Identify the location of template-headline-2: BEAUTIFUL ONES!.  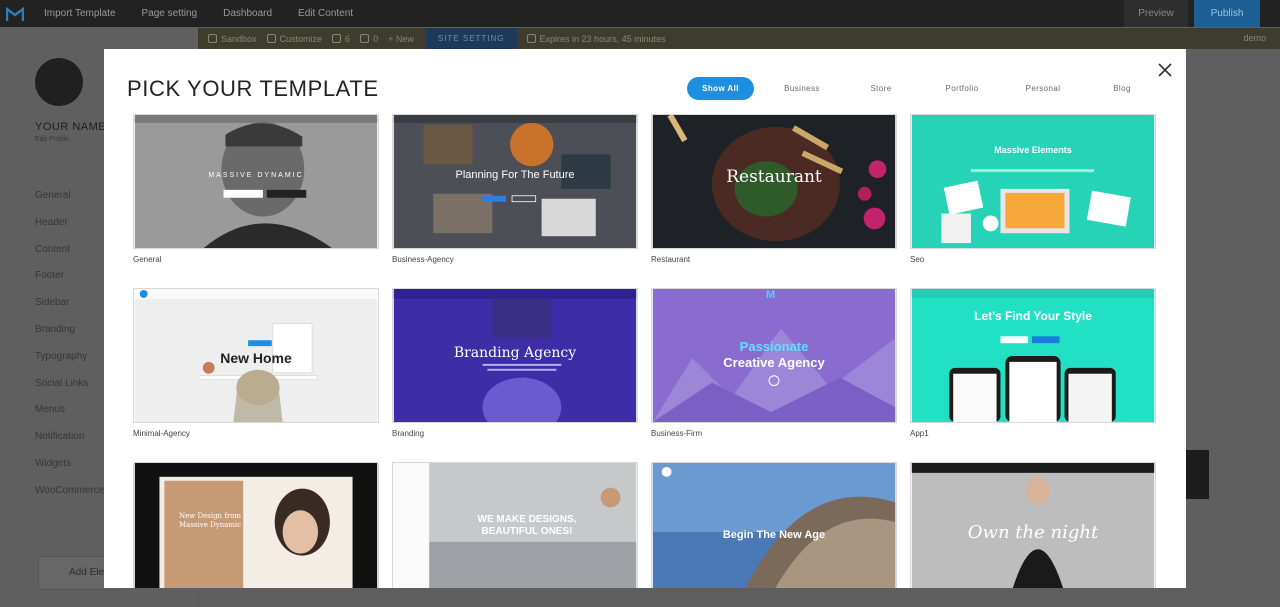
(527, 531).